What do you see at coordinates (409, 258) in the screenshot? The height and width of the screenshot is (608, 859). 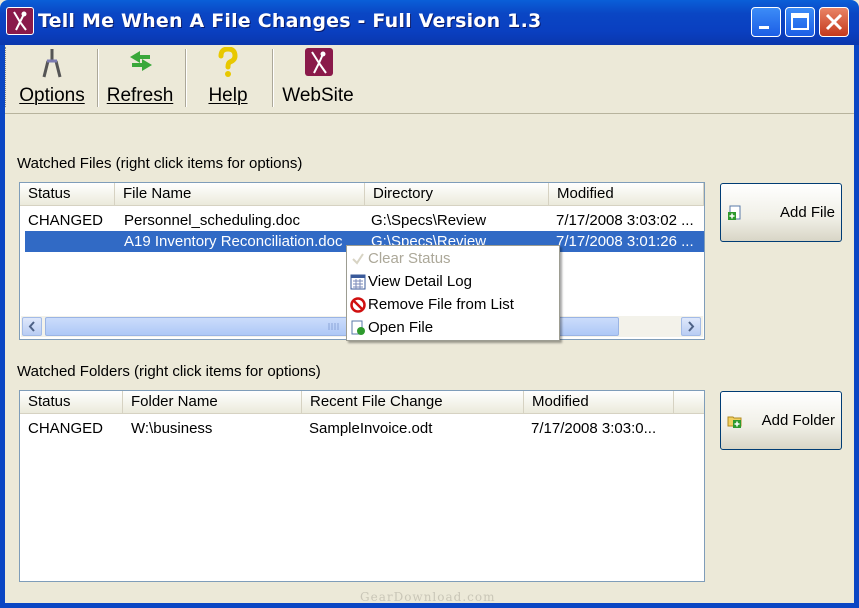 I see `menu-item-label: Clear Status` at bounding box center [409, 258].